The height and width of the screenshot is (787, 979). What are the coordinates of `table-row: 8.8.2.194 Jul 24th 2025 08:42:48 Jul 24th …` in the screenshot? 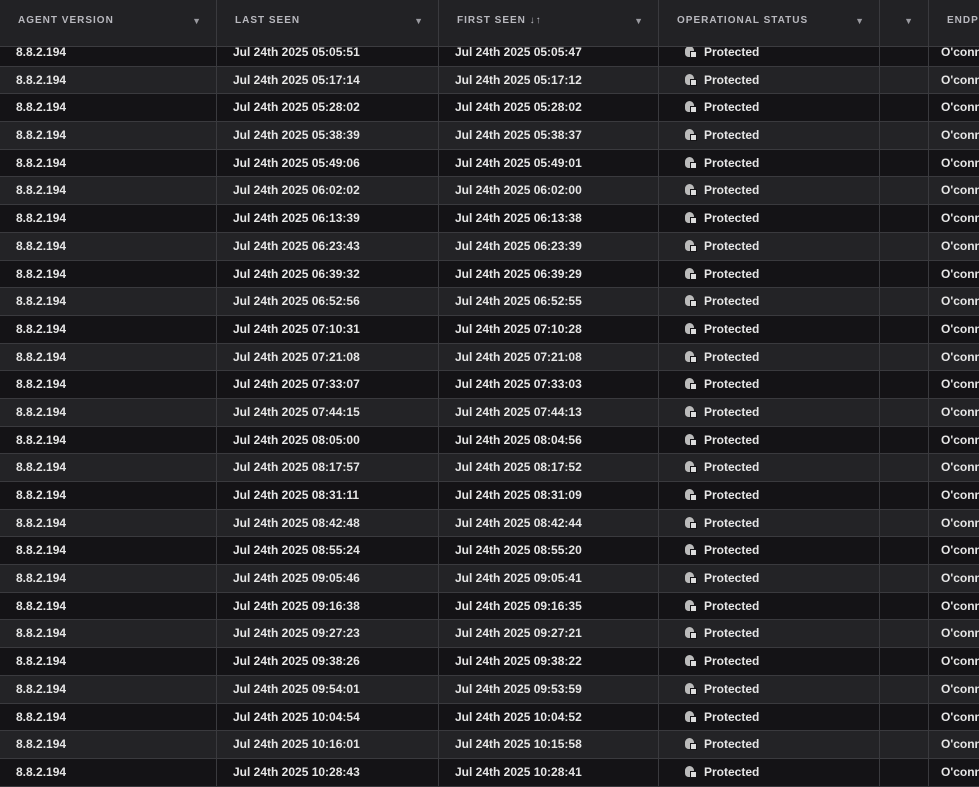 It's located at (489, 523).